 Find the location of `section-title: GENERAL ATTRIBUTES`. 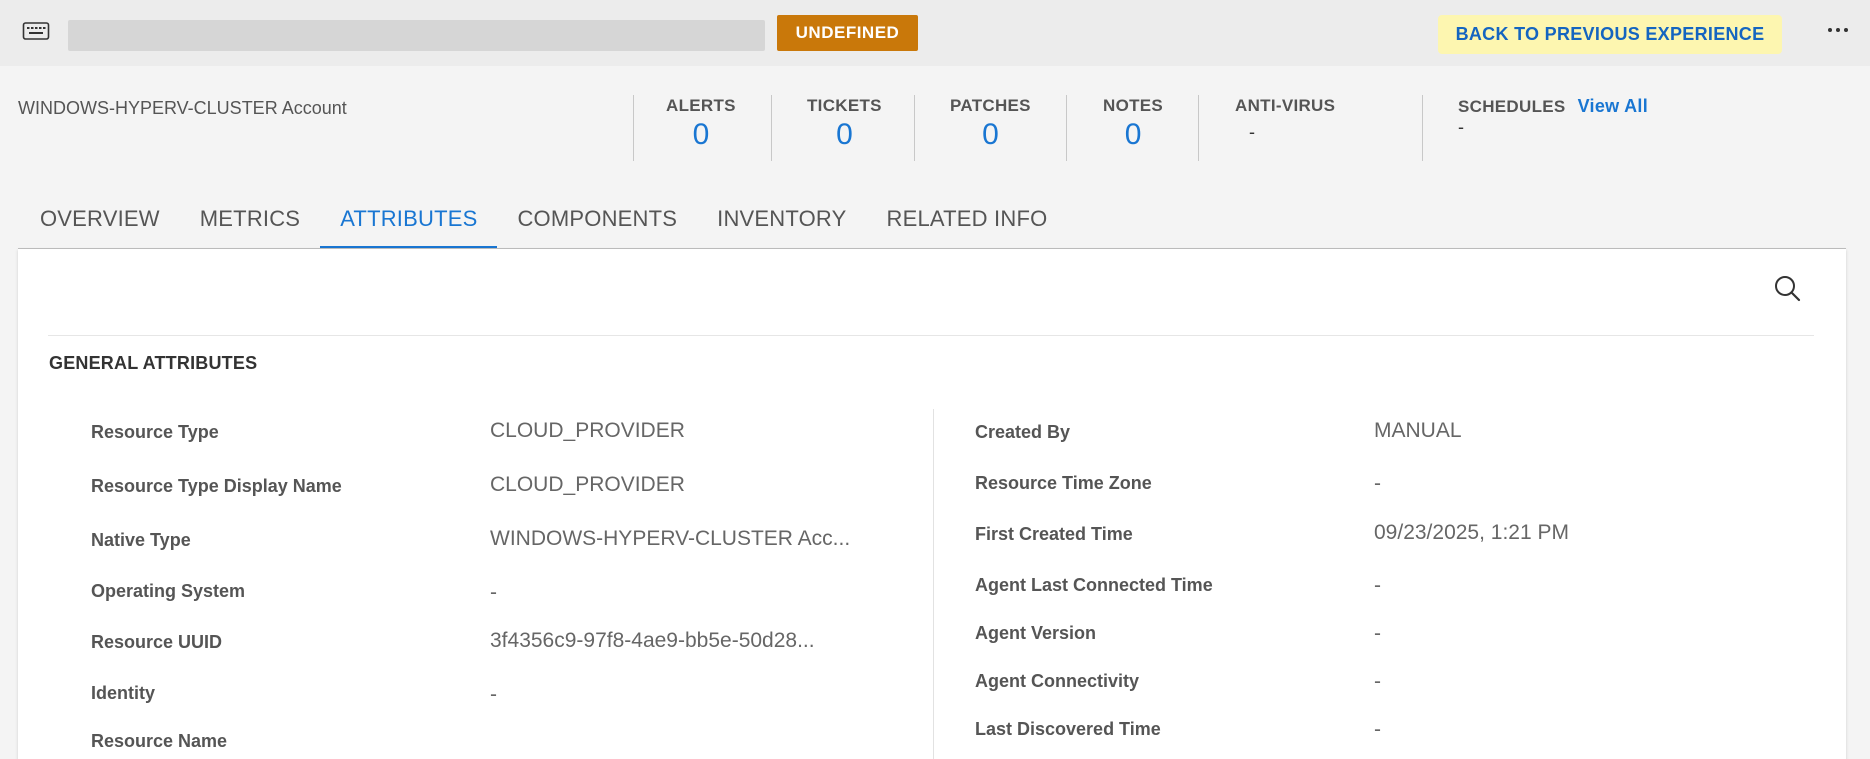

section-title: GENERAL ATTRIBUTES is located at coordinates (153, 363).